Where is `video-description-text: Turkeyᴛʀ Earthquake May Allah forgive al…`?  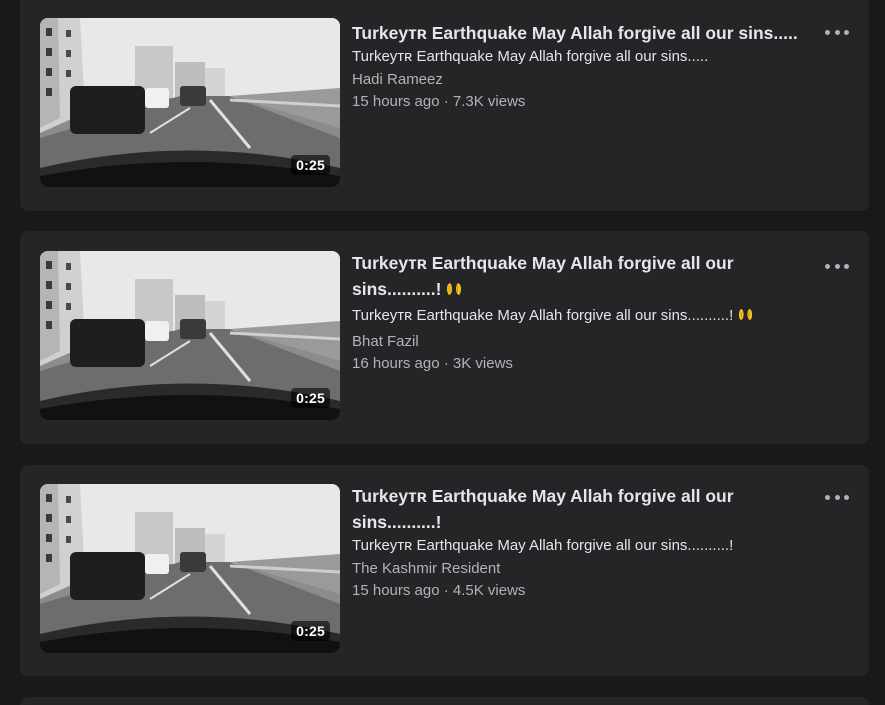 video-description-text: Turkeyᴛʀ Earthquake May Allah forgive al… is located at coordinates (543, 315).